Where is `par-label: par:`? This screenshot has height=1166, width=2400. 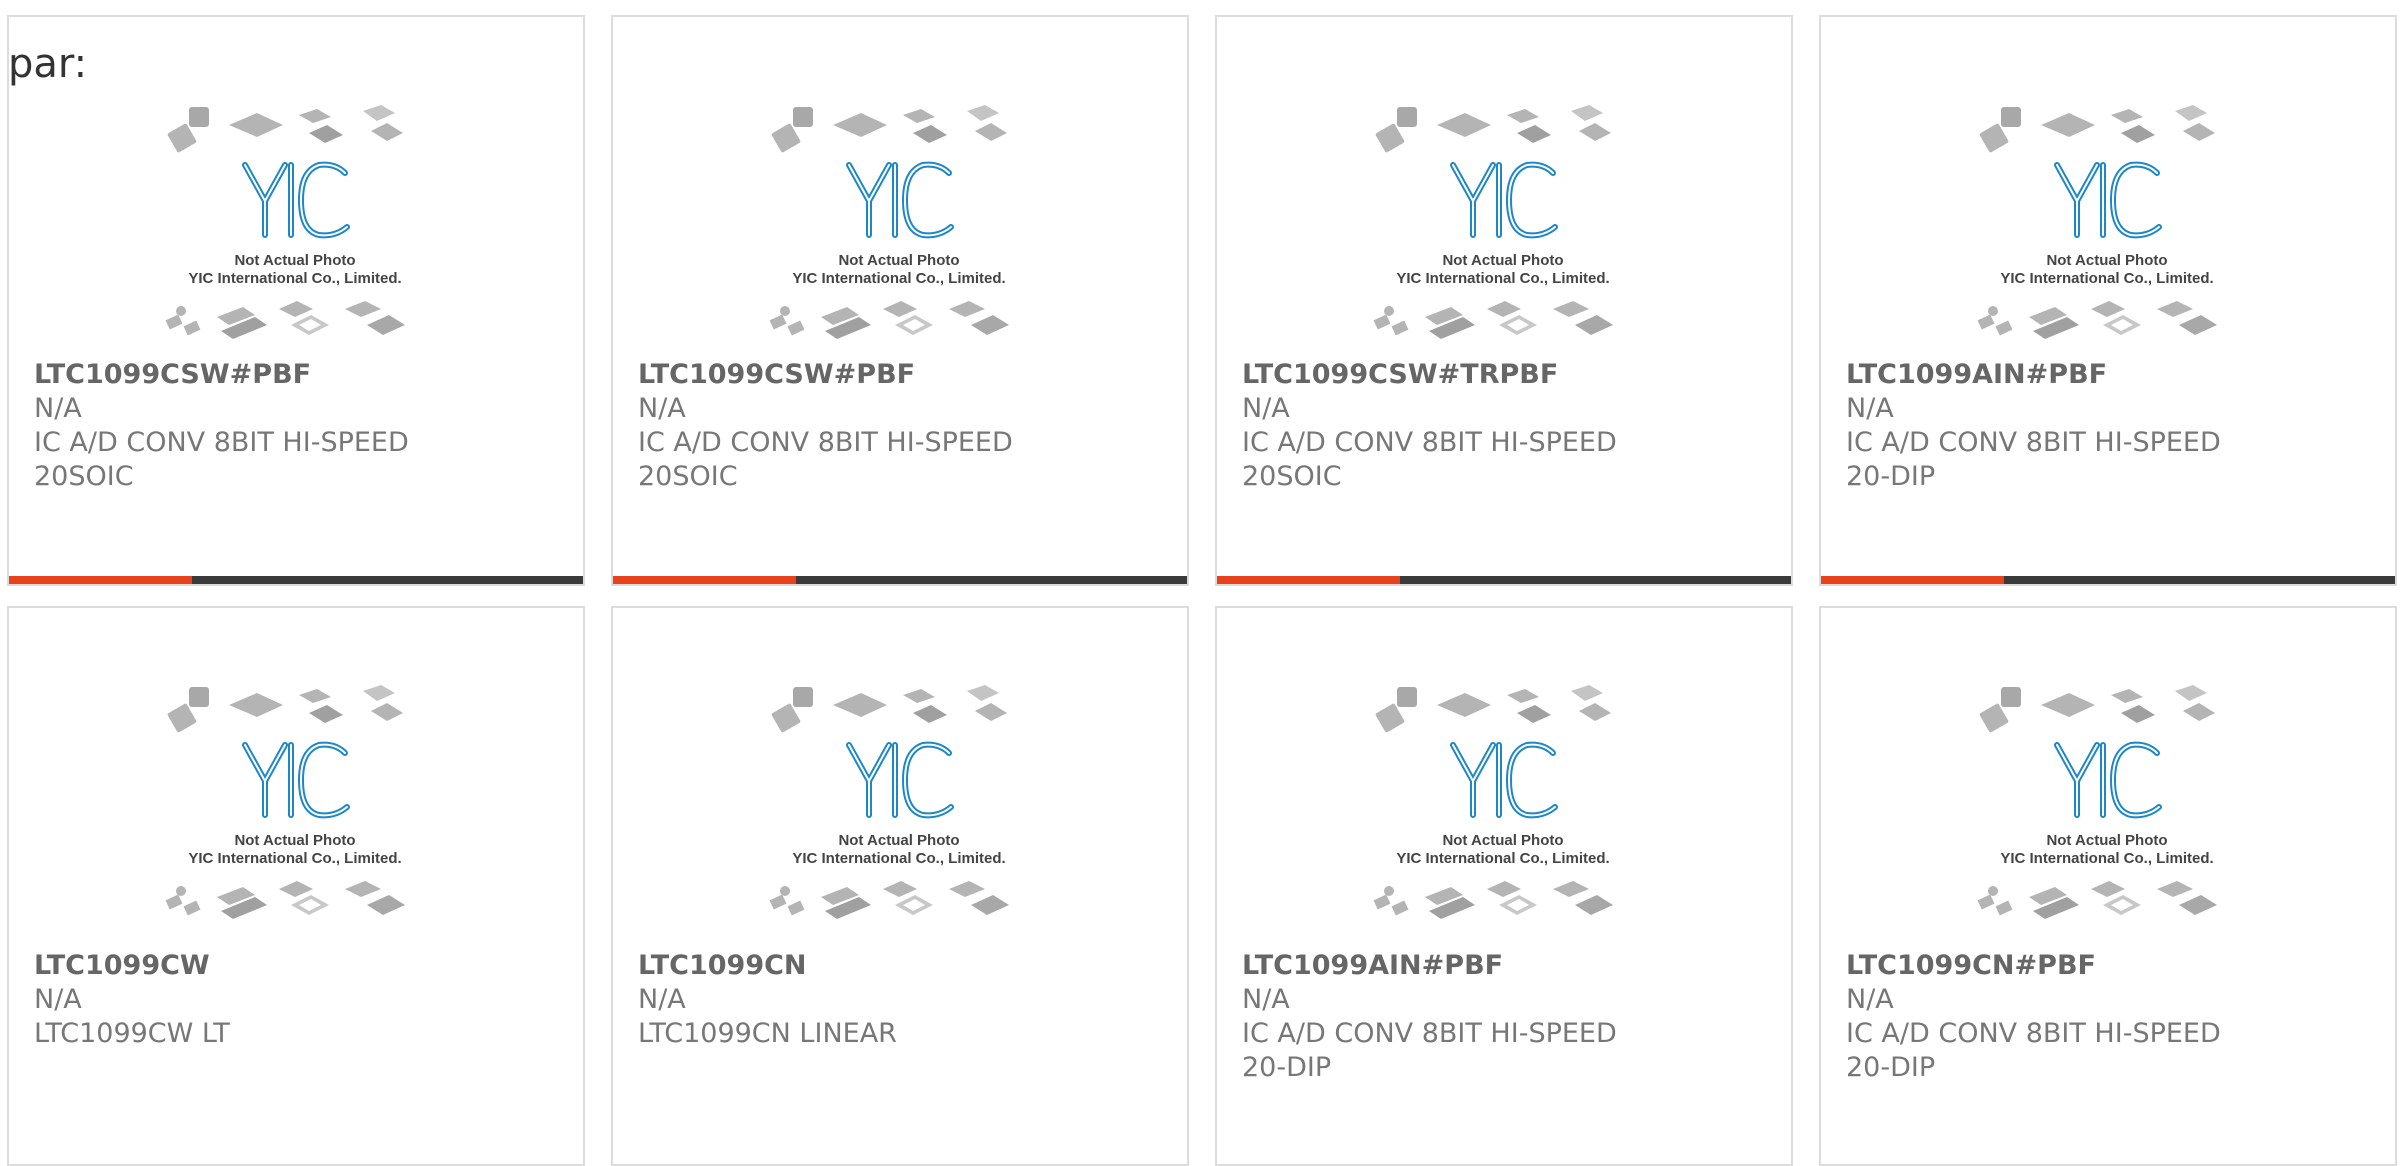
par-label: par: is located at coordinates (48, 64).